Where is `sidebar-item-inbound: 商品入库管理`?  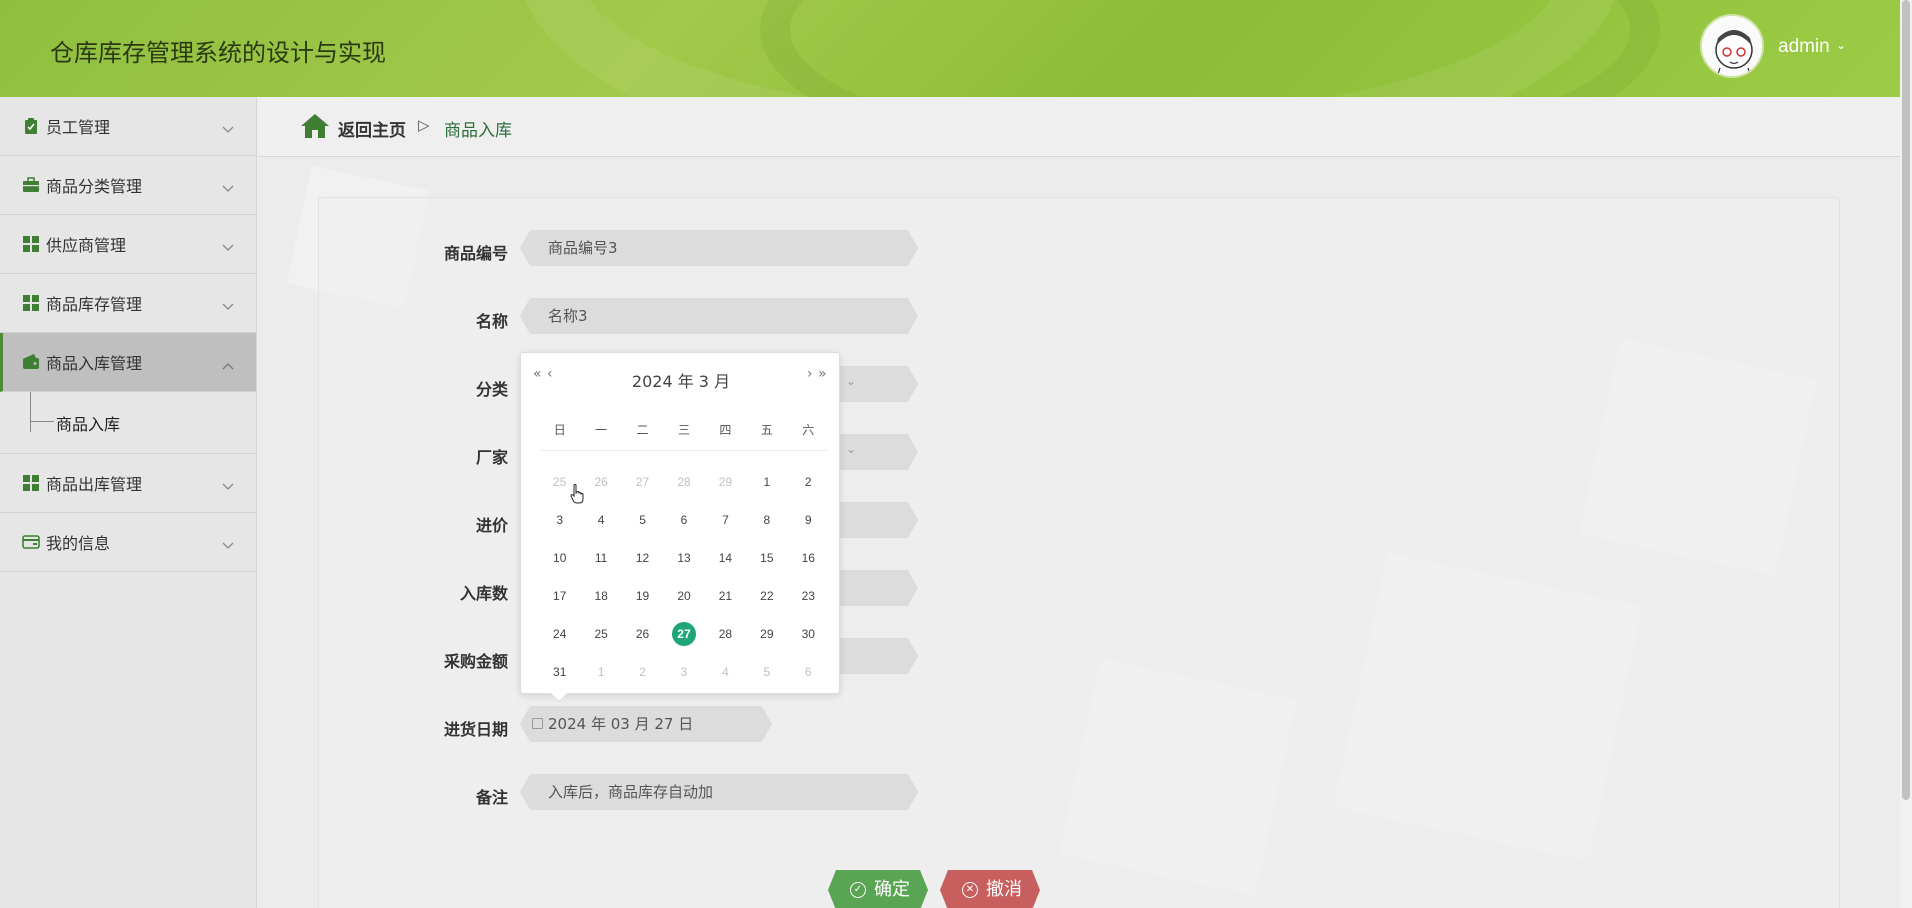 sidebar-item-inbound: 商品入库管理 is located at coordinates (128, 362).